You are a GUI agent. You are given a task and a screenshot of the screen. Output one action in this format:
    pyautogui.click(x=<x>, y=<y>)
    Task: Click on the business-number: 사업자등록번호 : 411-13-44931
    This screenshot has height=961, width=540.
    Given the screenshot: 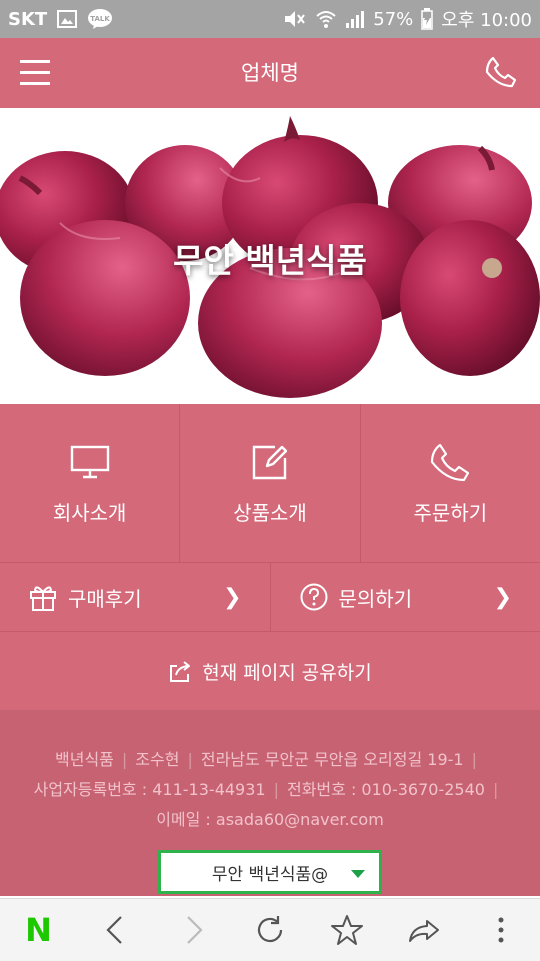 What is the action you would take?
    pyautogui.click(x=150, y=789)
    